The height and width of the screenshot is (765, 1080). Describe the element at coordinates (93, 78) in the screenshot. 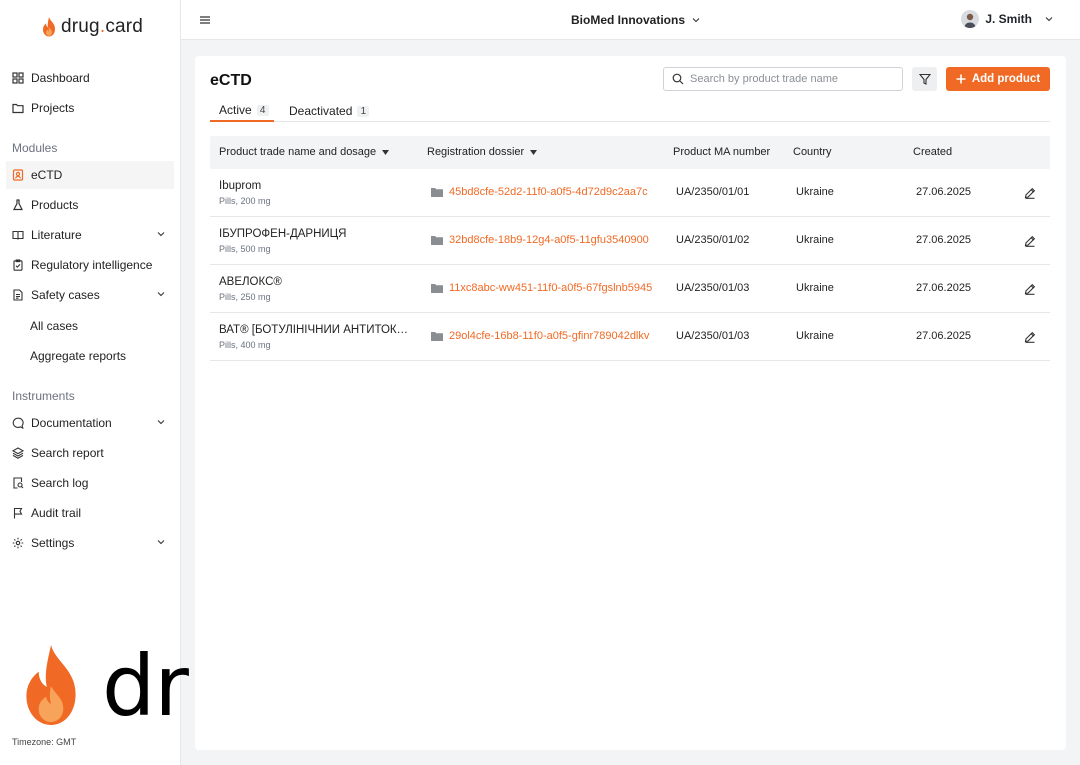

I see `sidebar-item-dashboard: Dashboard` at that location.